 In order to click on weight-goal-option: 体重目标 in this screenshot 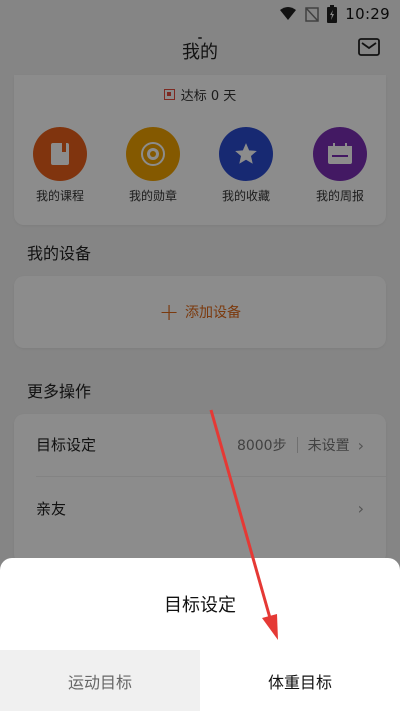, I will do `click(300, 680)`.